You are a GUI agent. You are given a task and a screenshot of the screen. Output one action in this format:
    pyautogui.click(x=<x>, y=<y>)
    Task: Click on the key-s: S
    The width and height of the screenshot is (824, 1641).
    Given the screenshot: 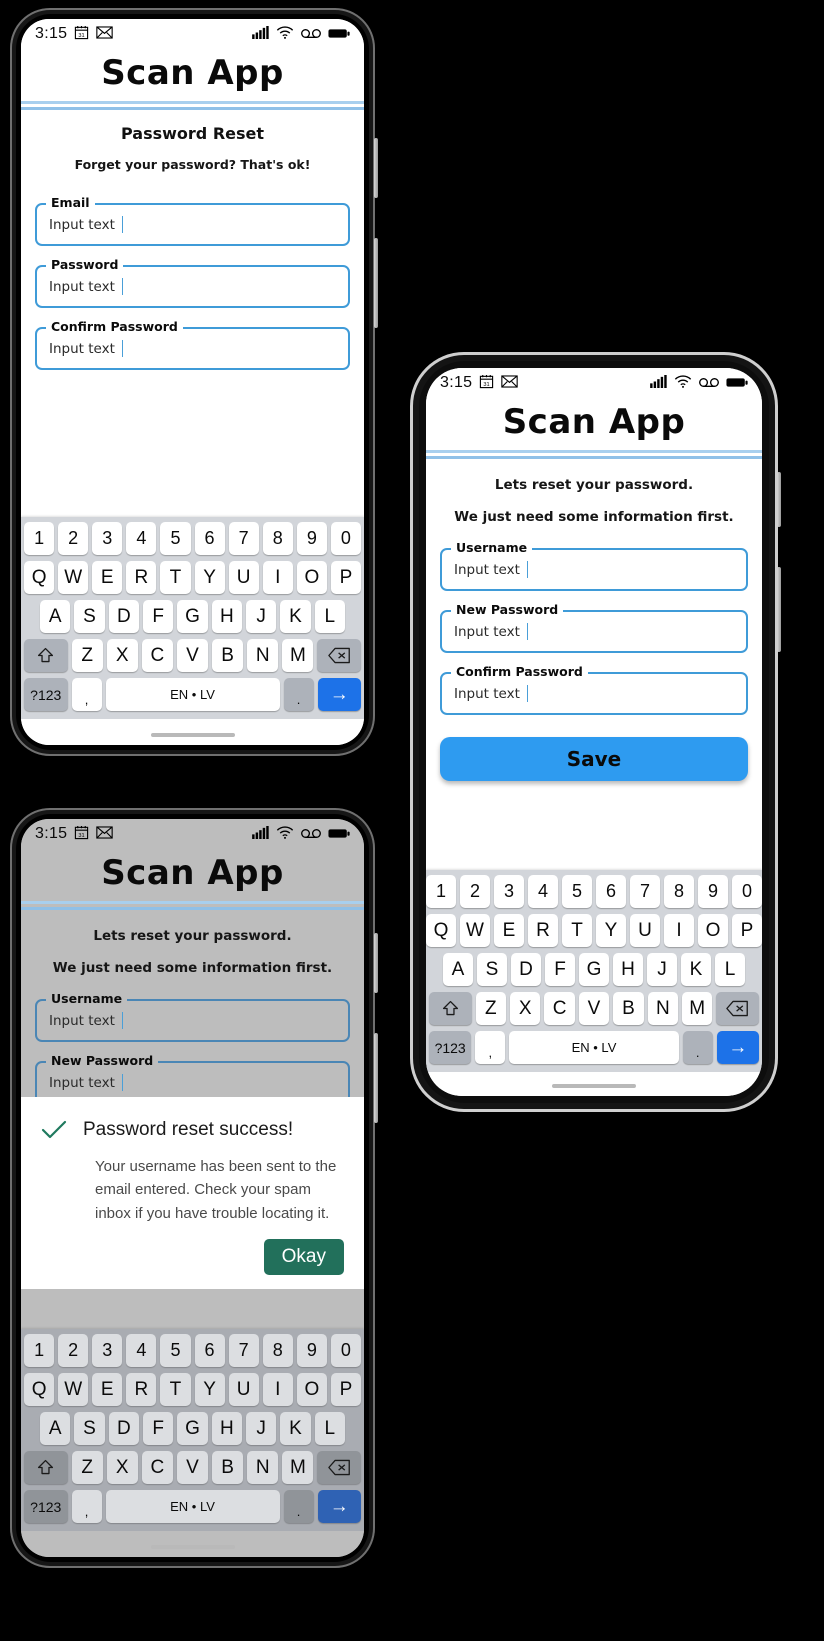 What is the action you would take?
    pyautogui.click(x=492, y=969)
    